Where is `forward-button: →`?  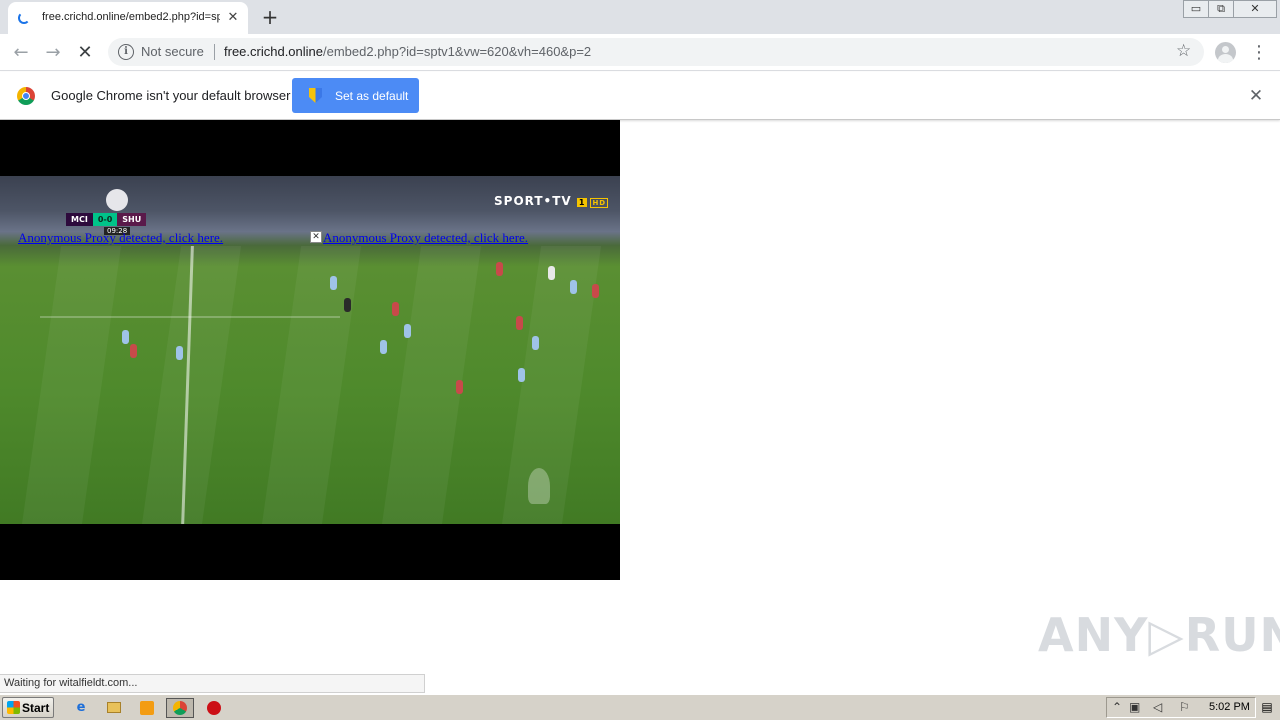
forward-button: → is located at coordinates (53, 53).